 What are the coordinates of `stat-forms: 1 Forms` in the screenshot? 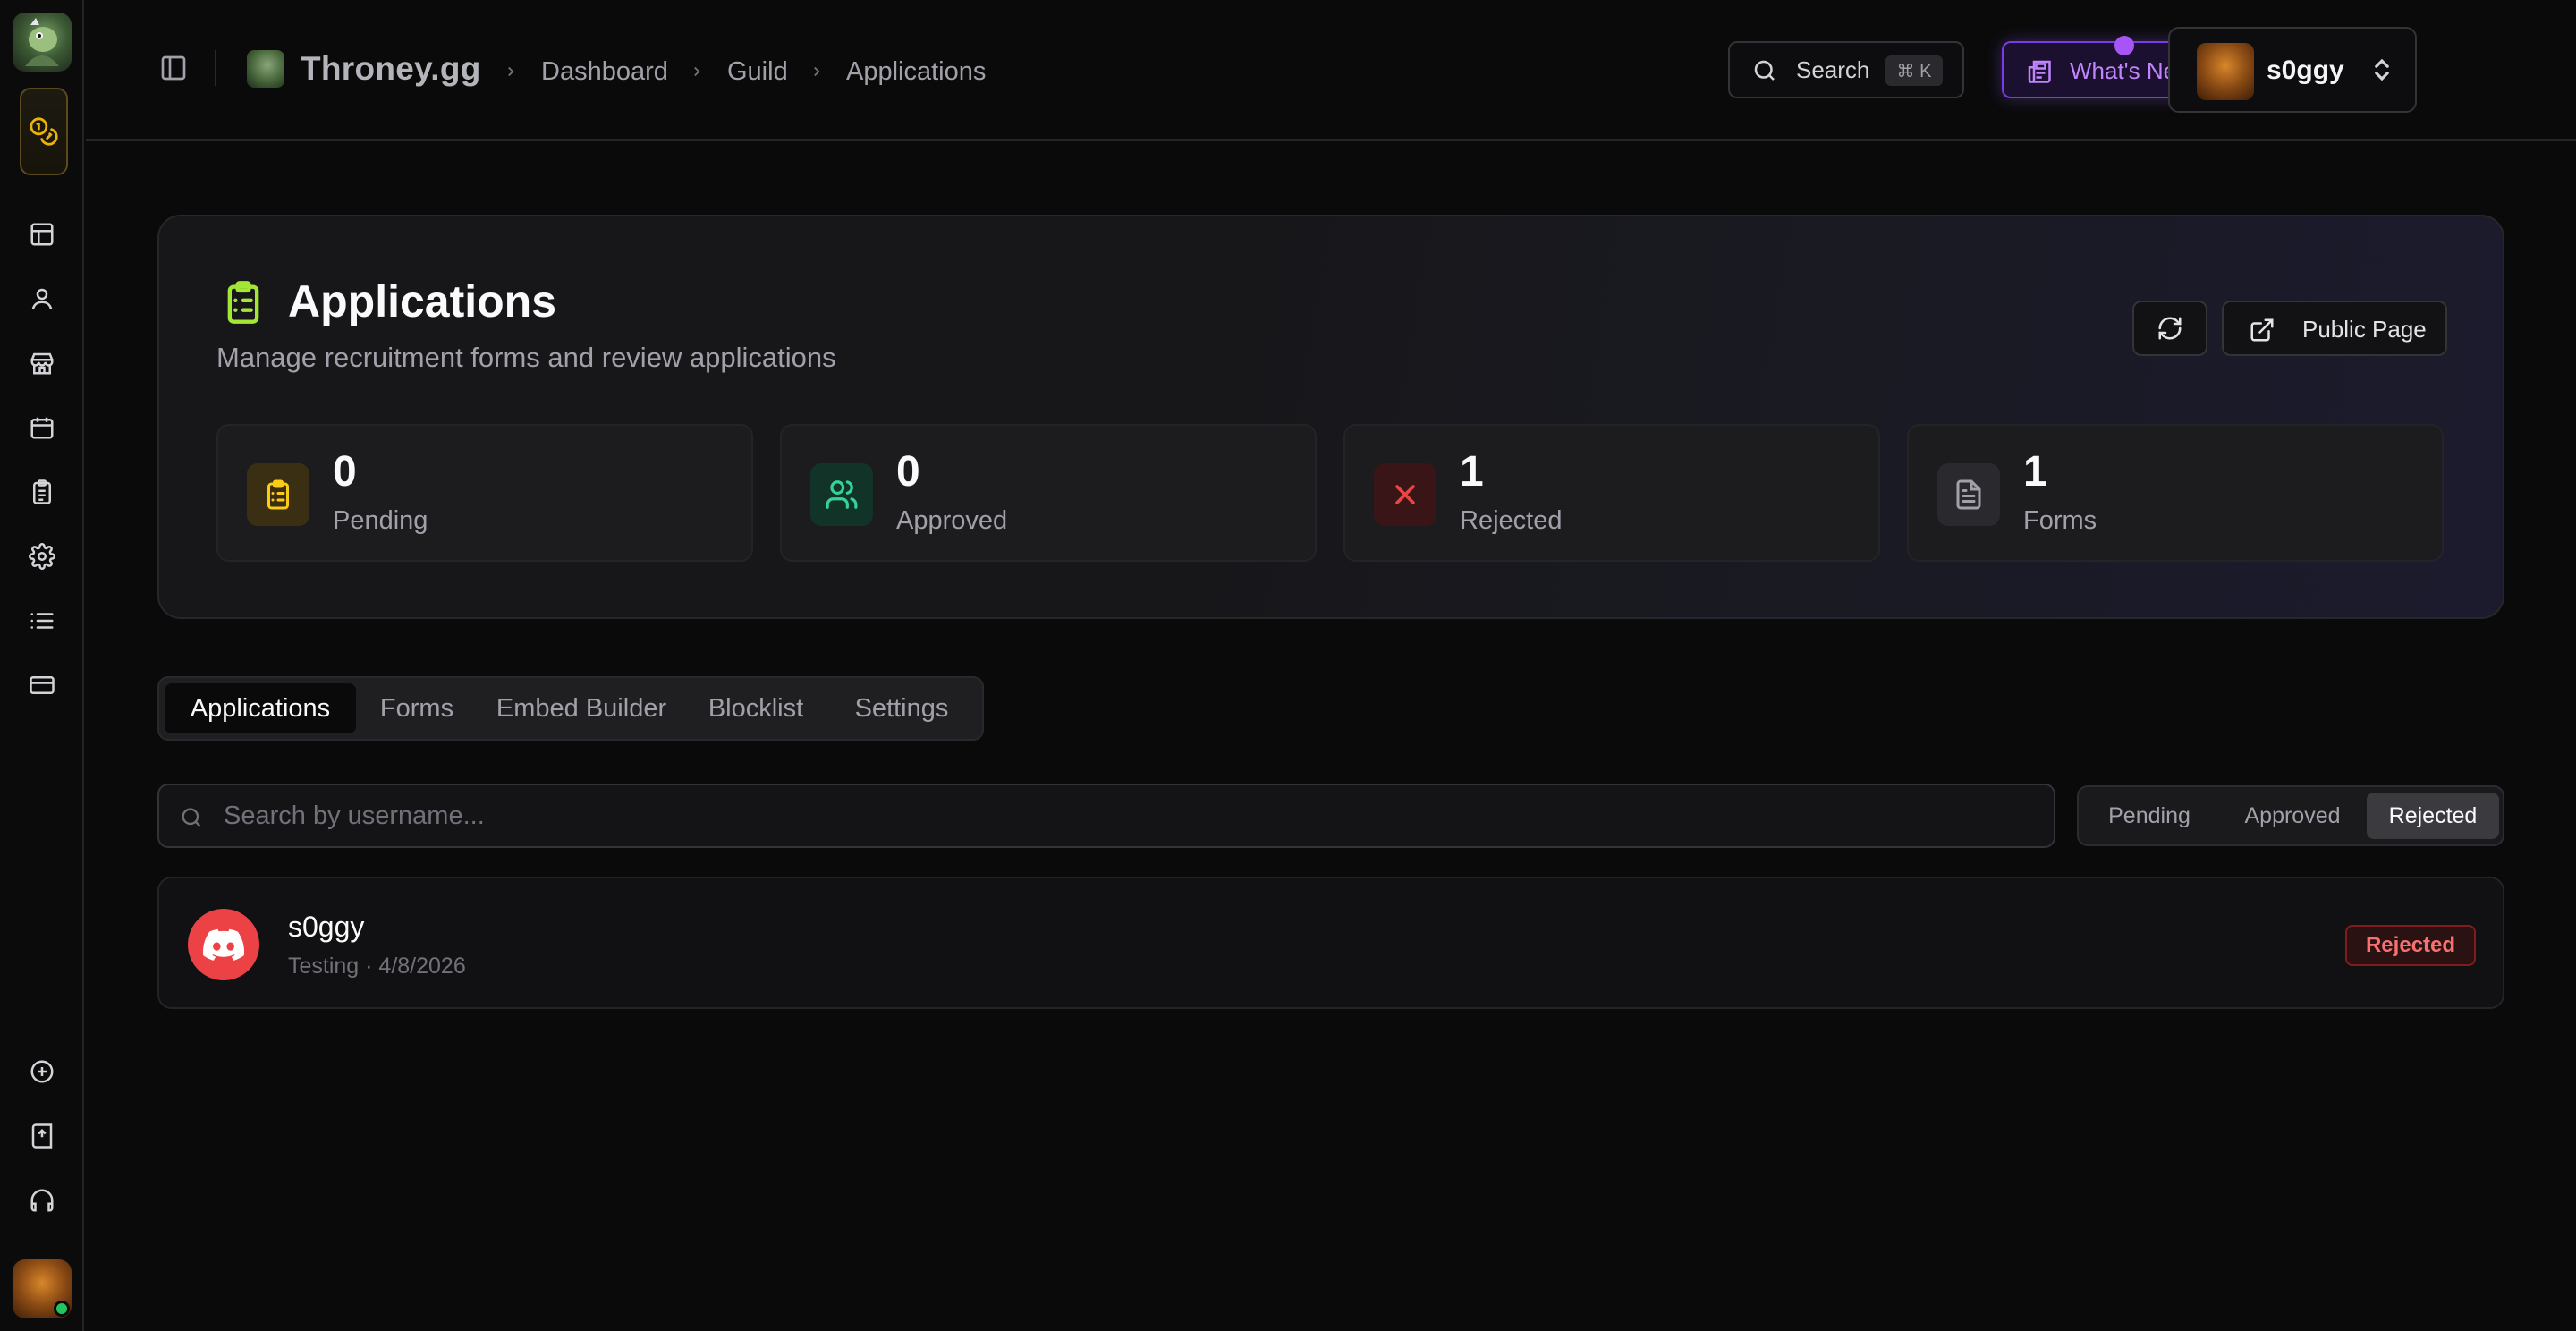 It's located at (2175, 493).